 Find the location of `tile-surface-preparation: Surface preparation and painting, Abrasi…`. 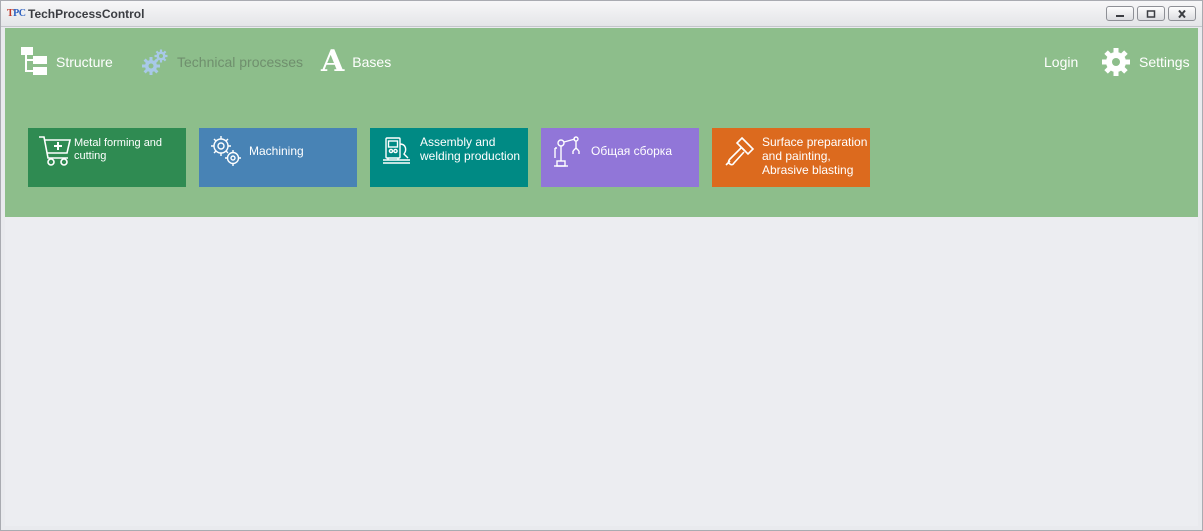

tile-surface-preparation: Surface preparation and painting, Abrasi… is located at coordinates (791, 157).